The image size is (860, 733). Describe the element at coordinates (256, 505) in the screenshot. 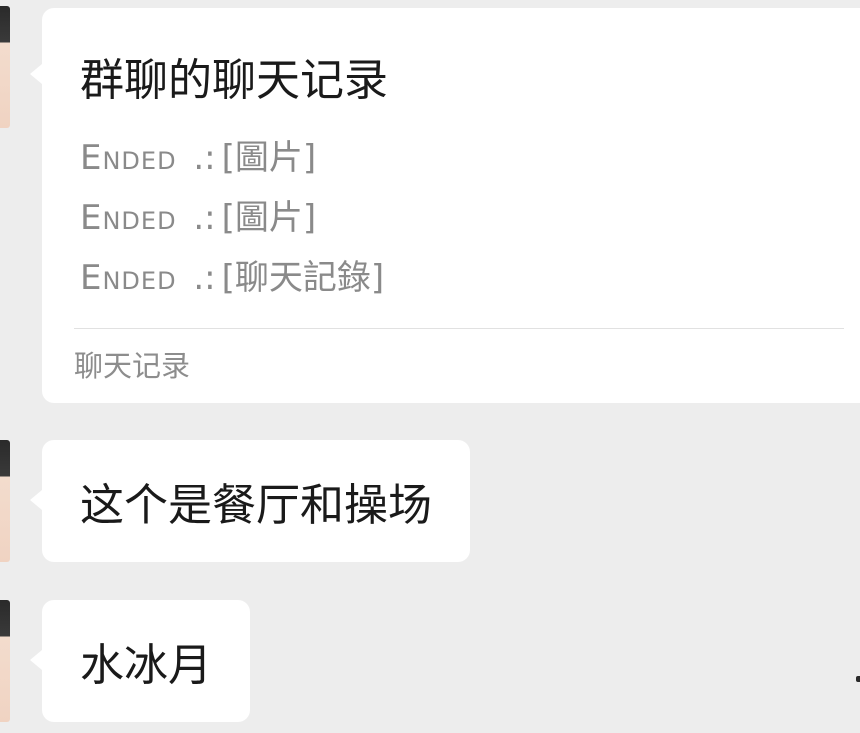

I see `message-text: 这个是餐厅和操场` at that location.